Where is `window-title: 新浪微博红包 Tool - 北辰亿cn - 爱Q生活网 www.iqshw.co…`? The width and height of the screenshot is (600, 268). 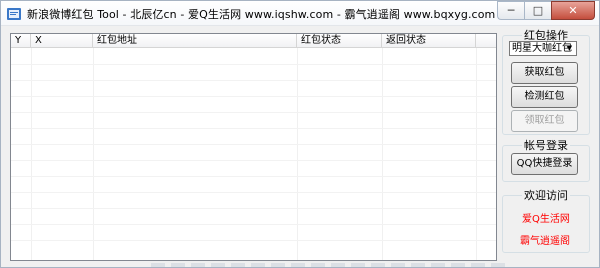
window-title: 新浪微博红包 Tool - 北辰亿cn - 爱Q生活网 www.iqshw.co… is located at coordinates (261, 14).